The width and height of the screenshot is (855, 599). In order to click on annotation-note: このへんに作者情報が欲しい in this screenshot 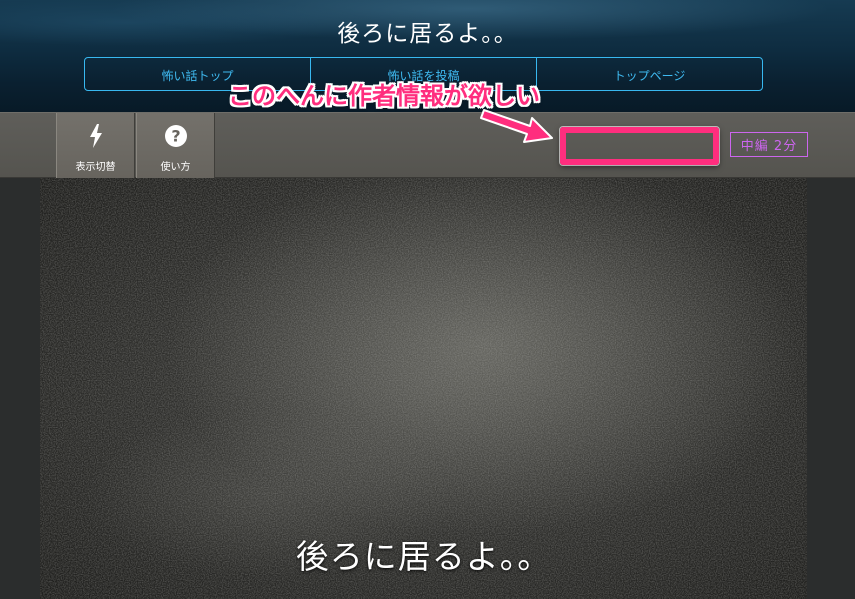, I will do `click(384, 96)`.